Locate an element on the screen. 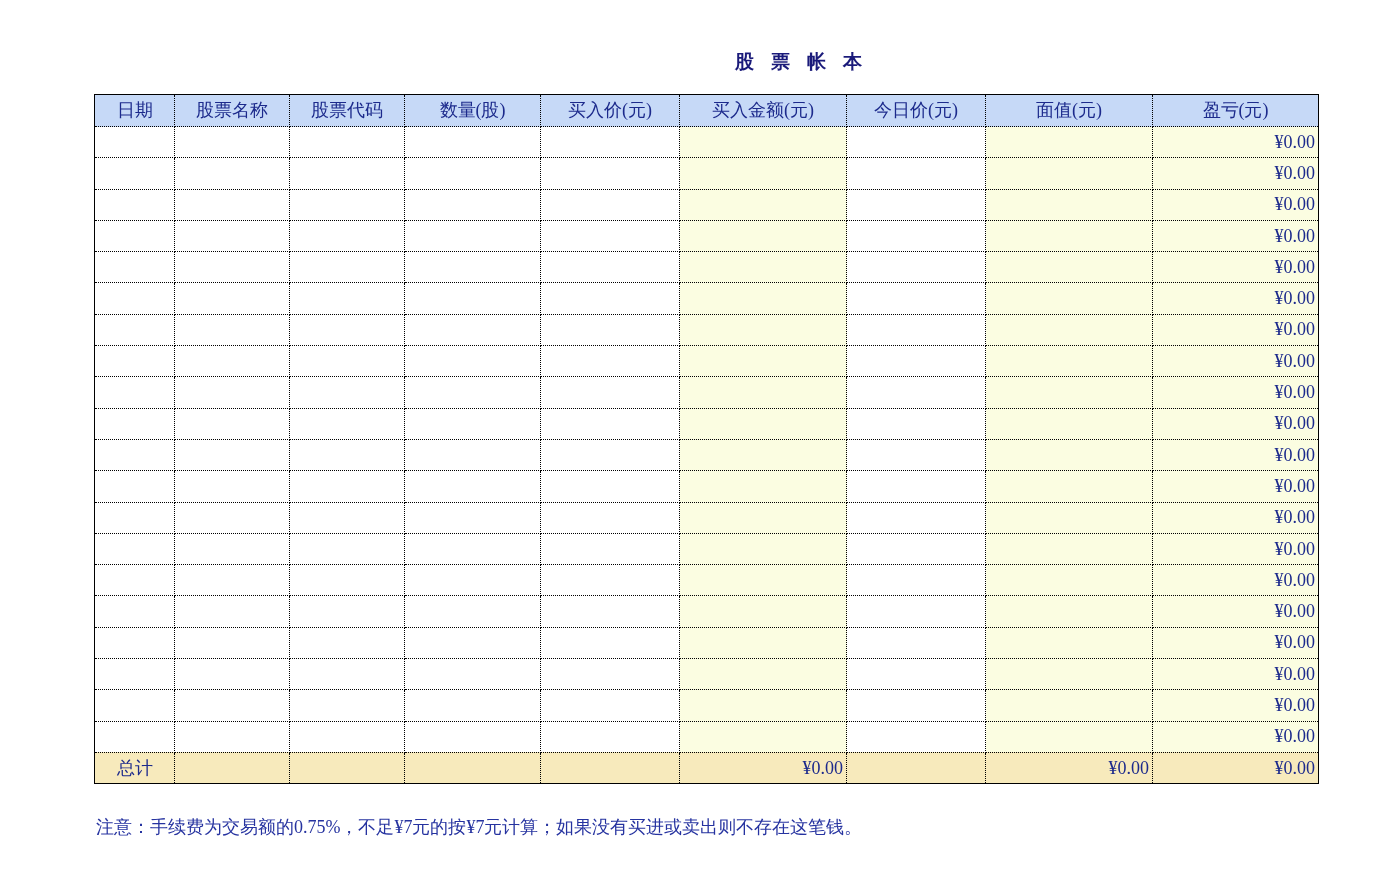  column-header: 买入金额(元) is located at coordinates (763, 110).